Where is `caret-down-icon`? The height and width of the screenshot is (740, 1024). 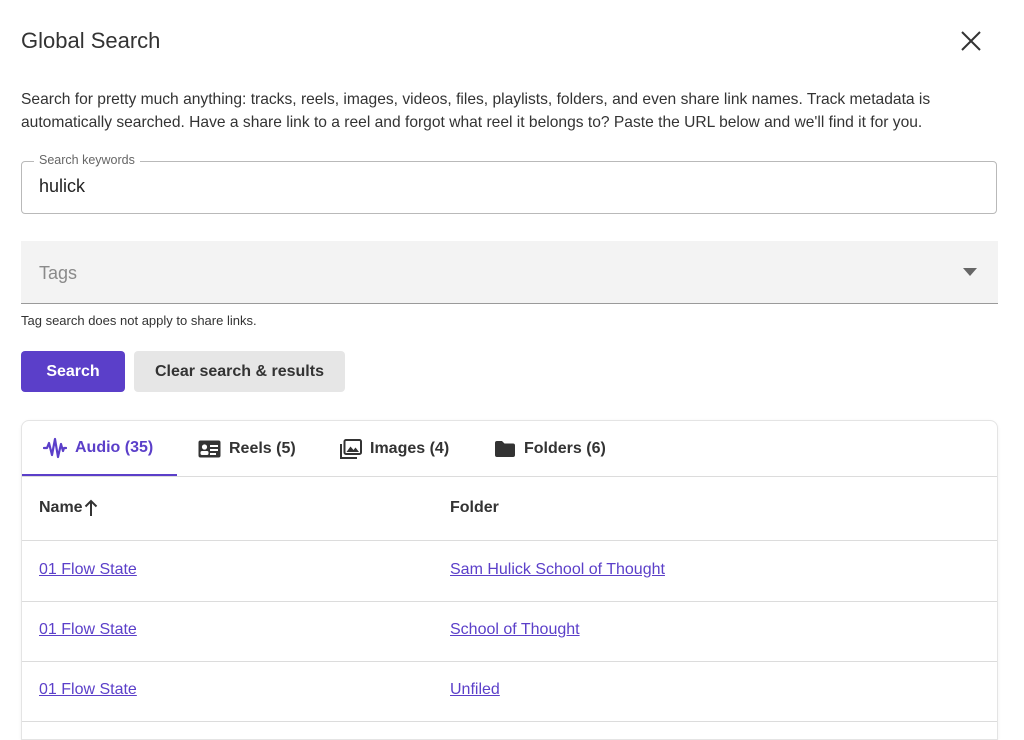
caret-down-icon is located at coordinates (970, 272).